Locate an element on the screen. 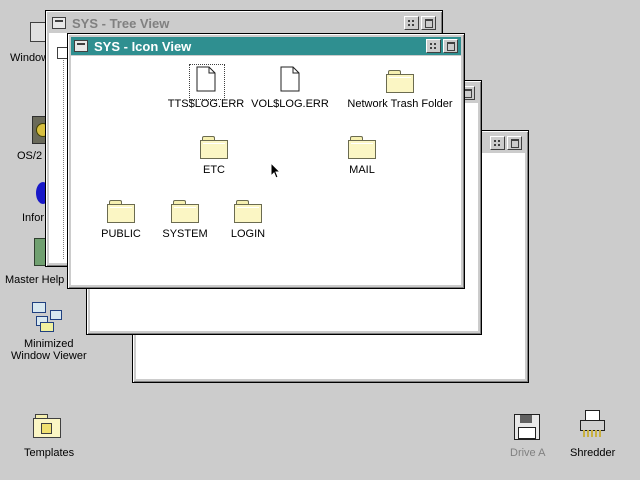 The width and height of the screenshot is (640, 480). folder-item-mail: MAIL is located at coordinates (362, 156).